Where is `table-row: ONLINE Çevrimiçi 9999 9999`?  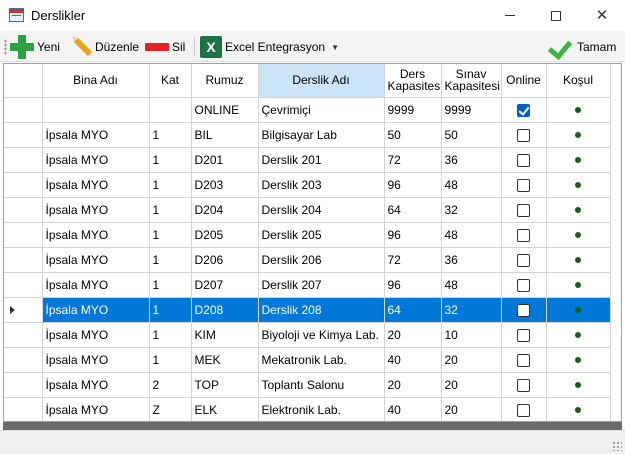
table-row: ONLINE Çevrimiçi 9999 9999 is located at coordinates (307, 110).